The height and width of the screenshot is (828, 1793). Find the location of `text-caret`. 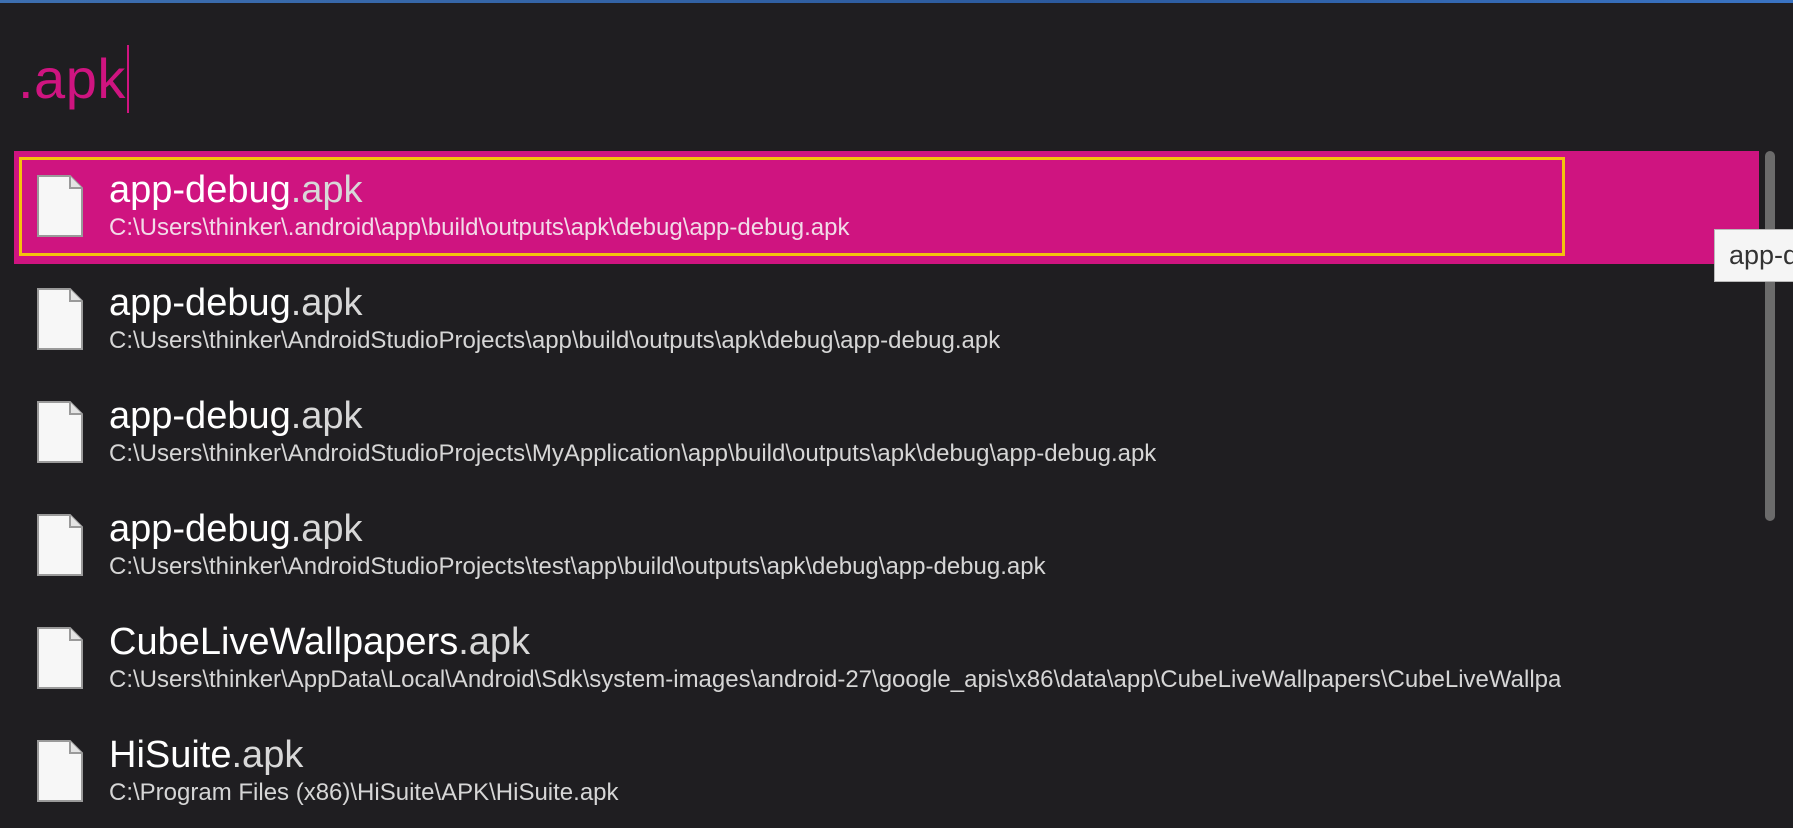

text-caret is located at coordinates (127, 79).